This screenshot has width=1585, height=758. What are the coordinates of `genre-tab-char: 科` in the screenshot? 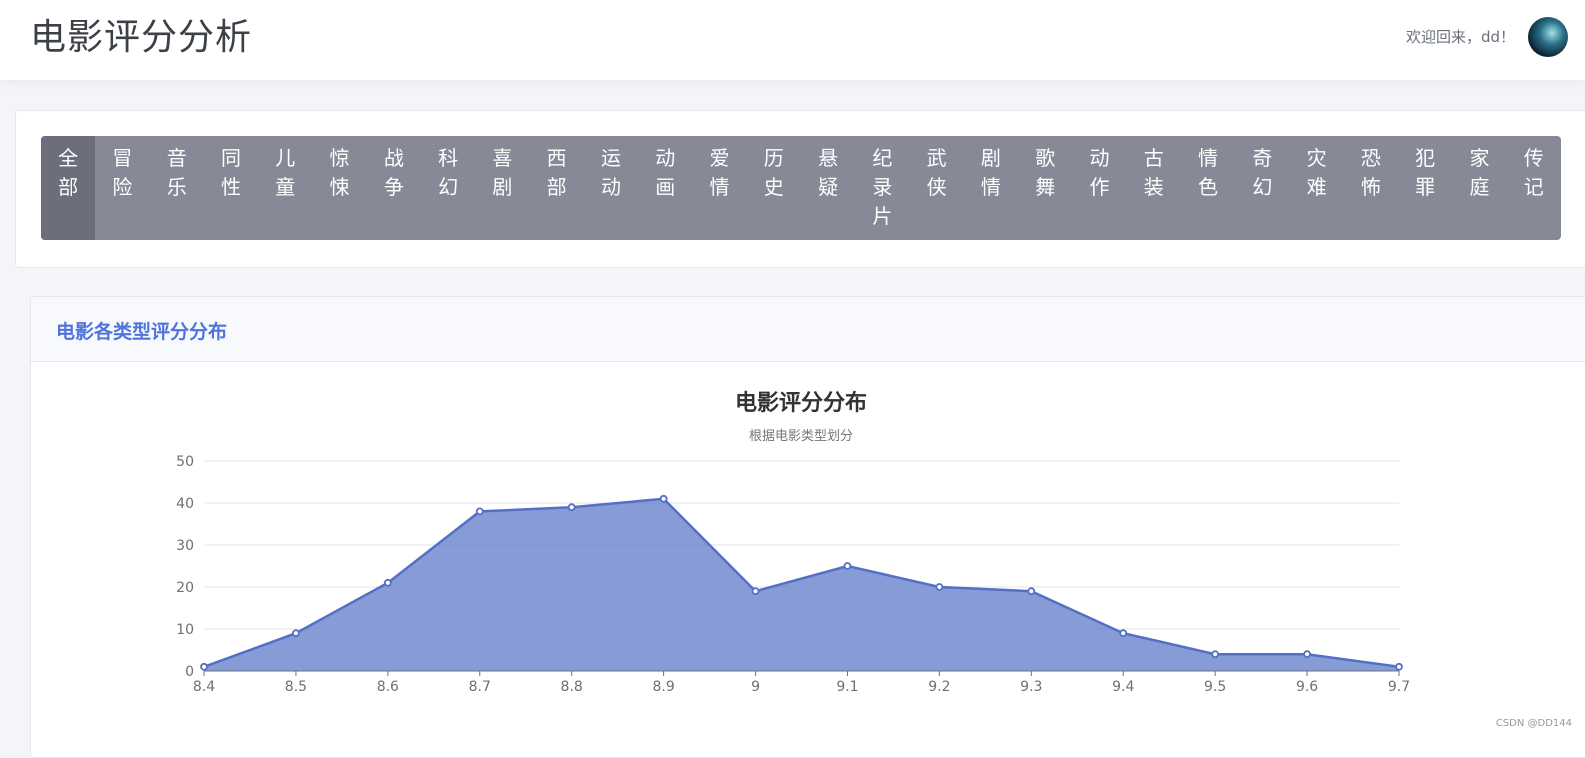 It's located at (448, 158).